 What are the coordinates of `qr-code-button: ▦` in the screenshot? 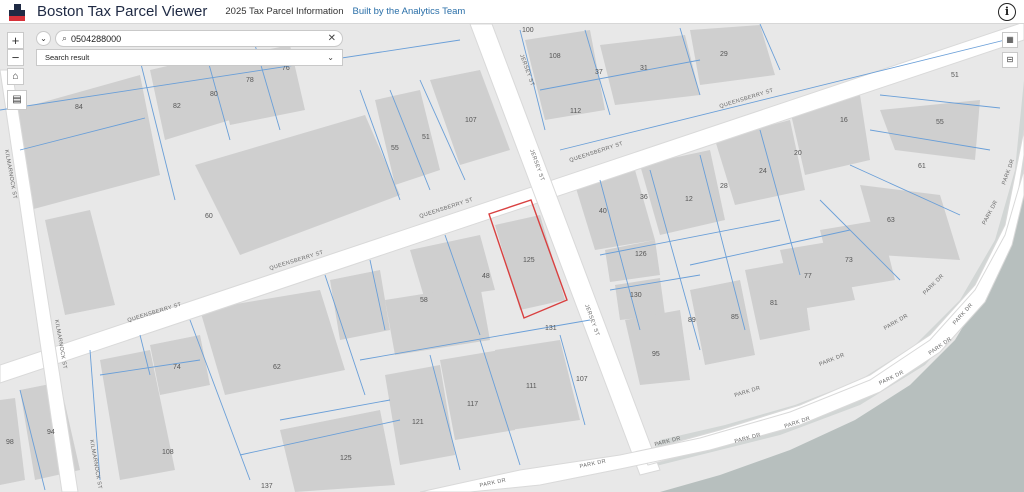 It's located at (1010, 40).